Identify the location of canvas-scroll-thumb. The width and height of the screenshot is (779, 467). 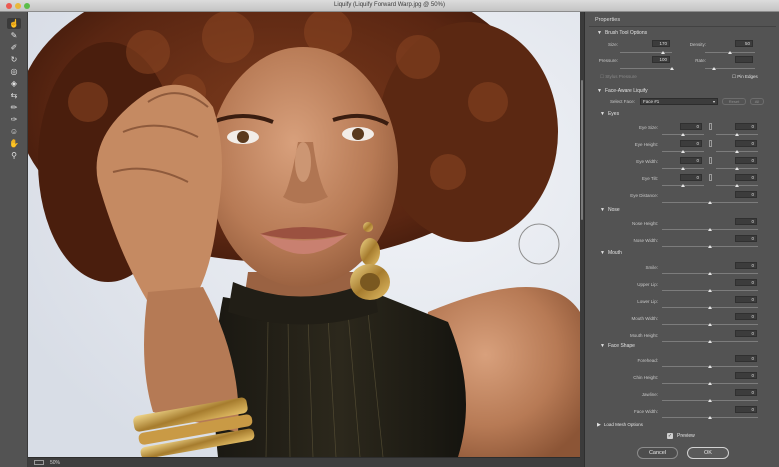
(582, 150).